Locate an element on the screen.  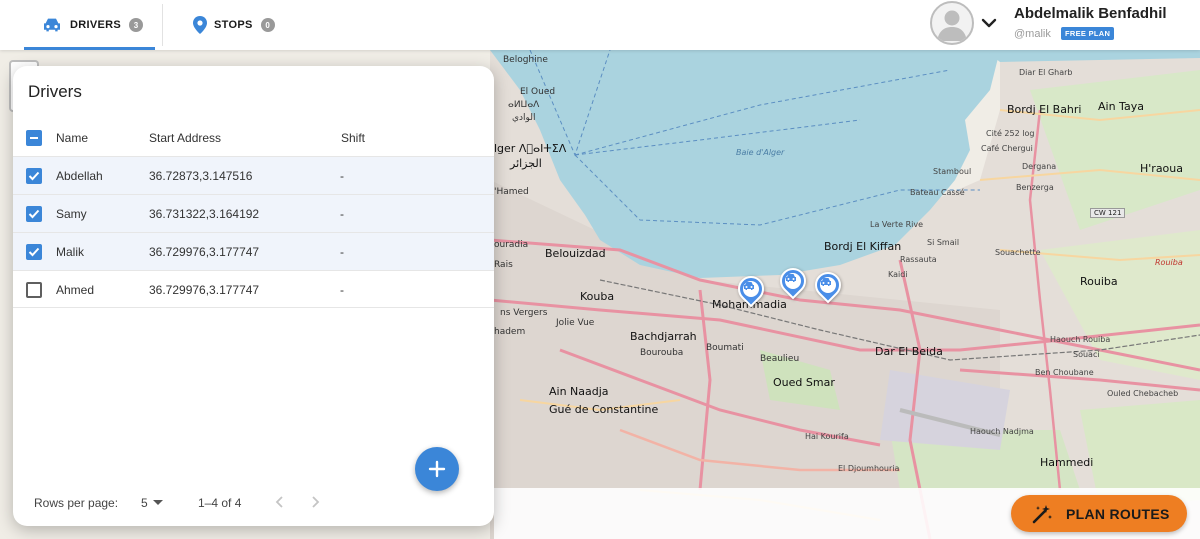
table-row: Ahmed 36.729976,3.177747 - is located at coordinates (253, 289).